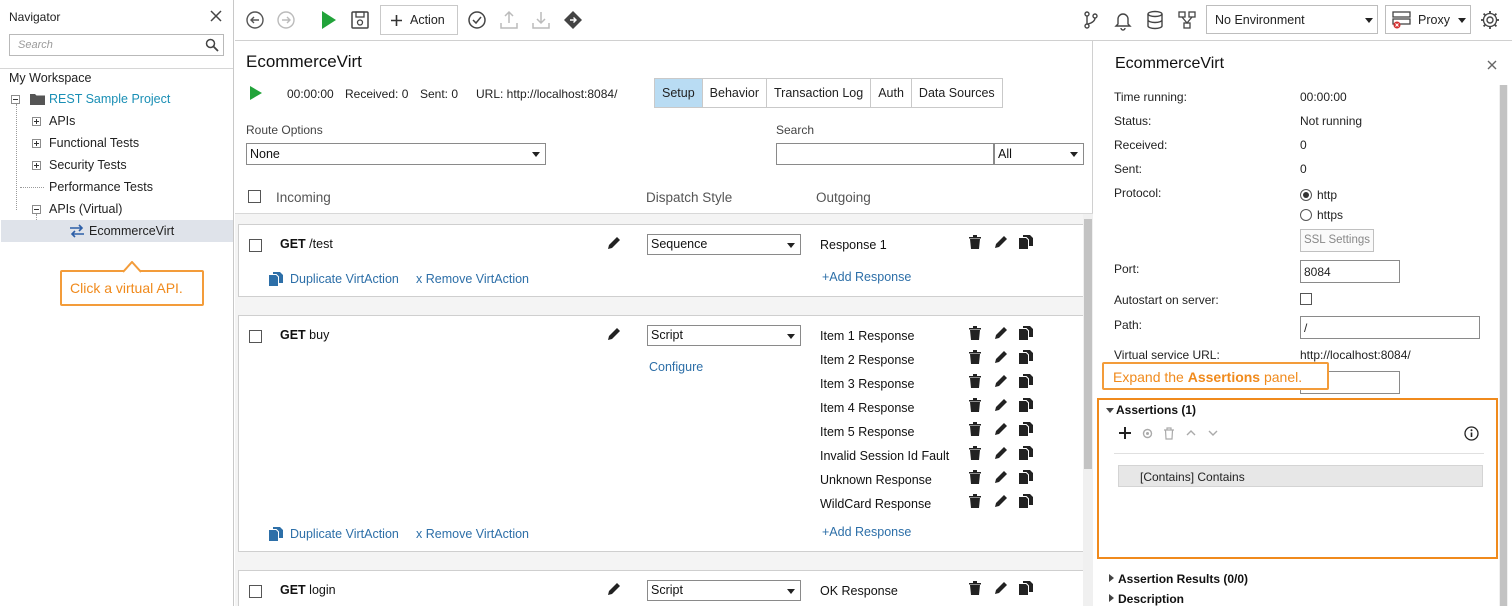  What do you see at coordinates (396, 154) in the screenshot?
I see `route-options-select: None` at bounding box center [396, 154].